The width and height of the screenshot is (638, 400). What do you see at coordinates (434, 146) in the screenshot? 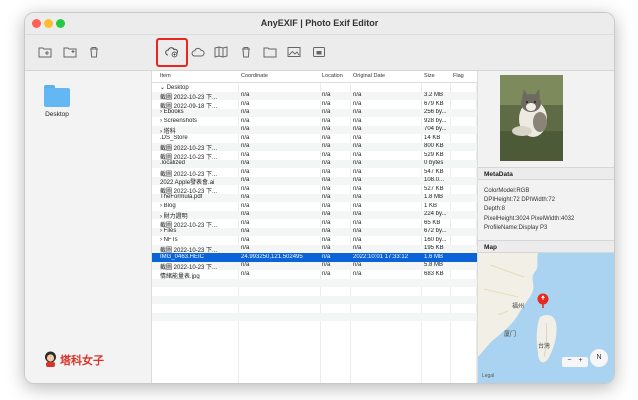
I see `cell-size: 800 KB` at bounding box center [434, 146].